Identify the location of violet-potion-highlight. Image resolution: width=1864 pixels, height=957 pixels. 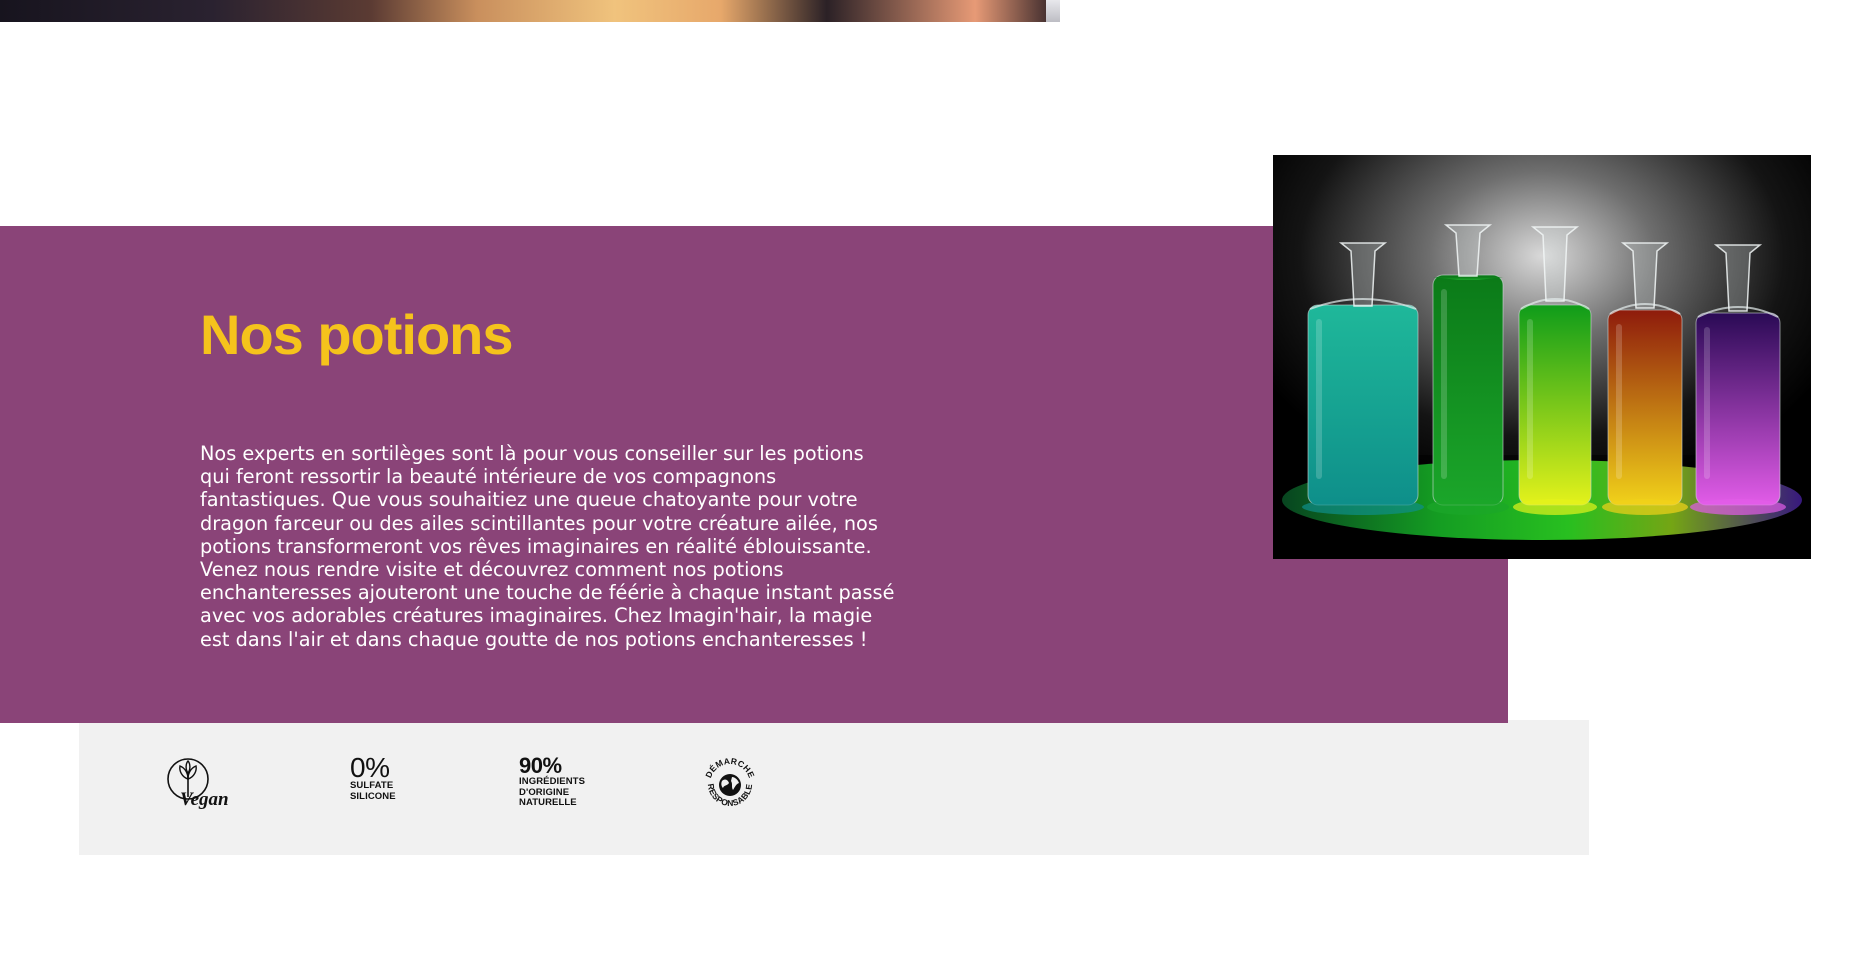
(1707, 403).